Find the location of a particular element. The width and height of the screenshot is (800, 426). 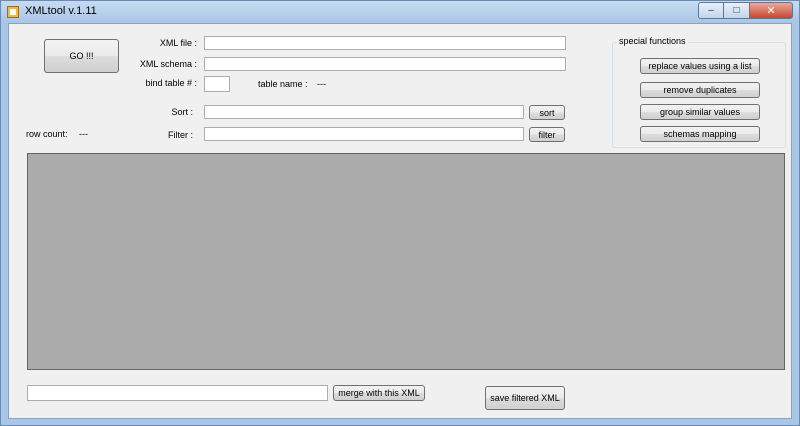

go-button: GO !!! is located at coordinates (81, 56).